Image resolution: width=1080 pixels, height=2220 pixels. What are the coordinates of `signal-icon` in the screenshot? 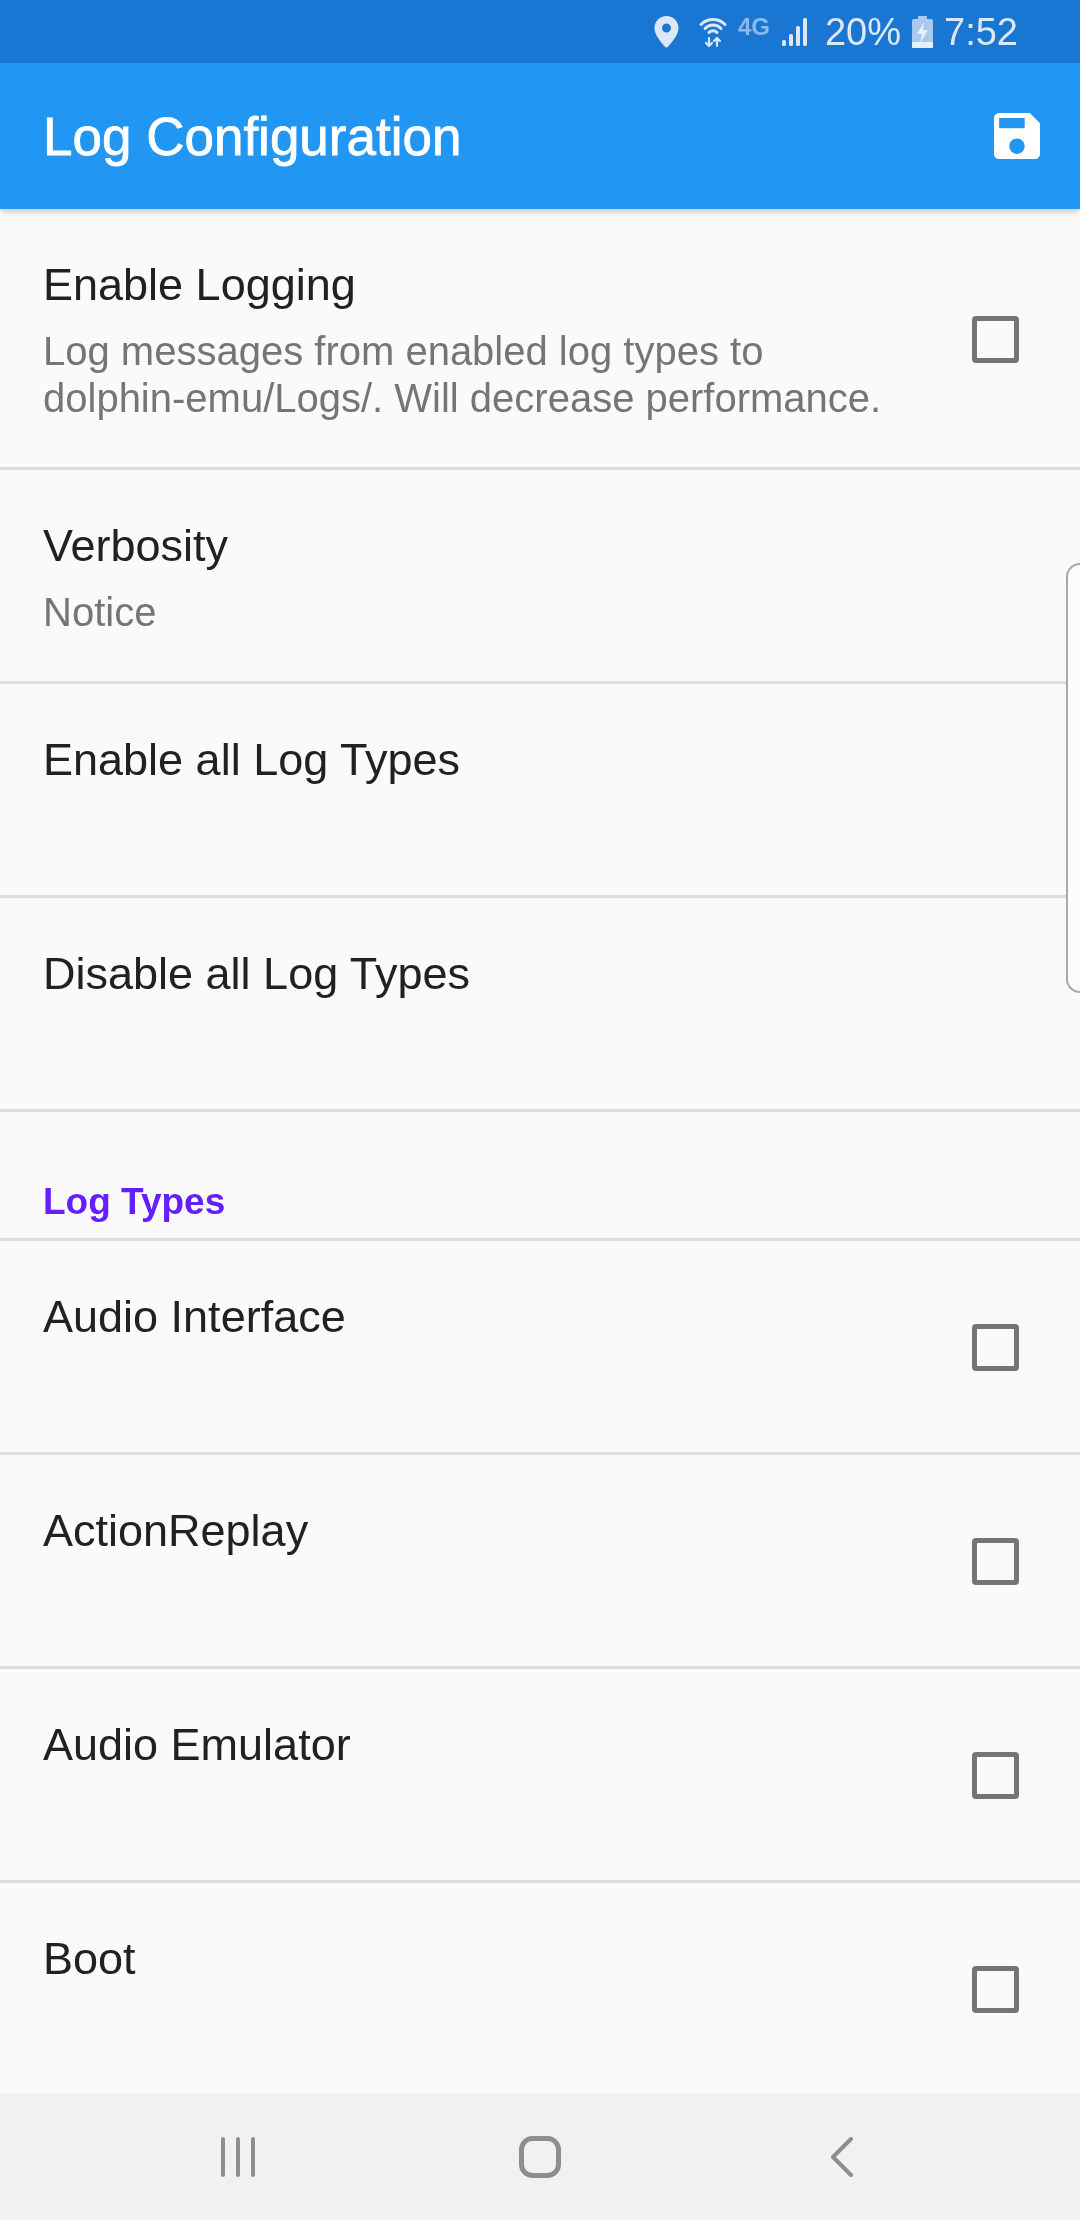 It's located at (794, 31).